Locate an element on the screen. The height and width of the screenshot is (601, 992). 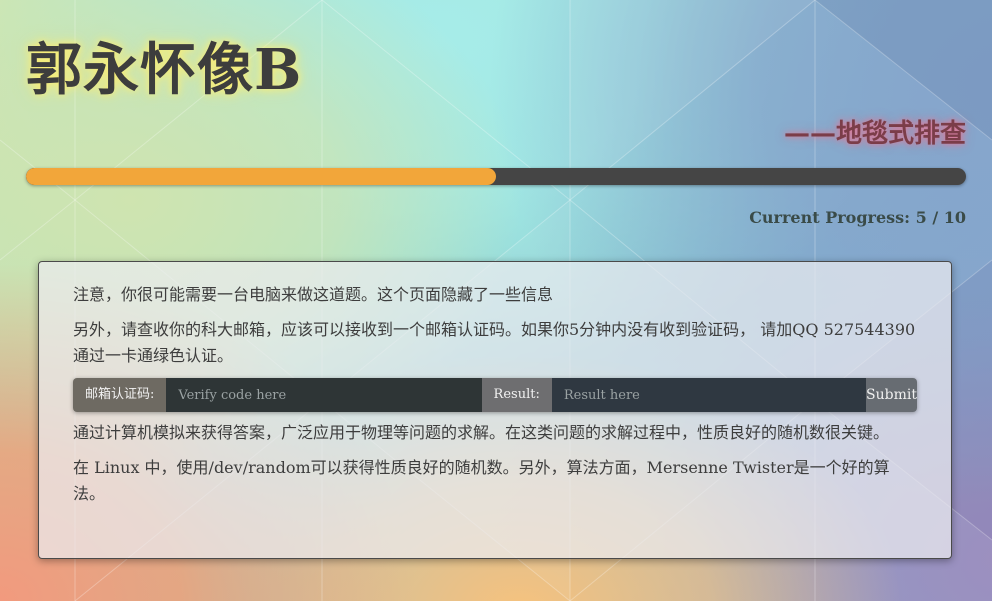
progress-bar is located at coordinates (496, 176).